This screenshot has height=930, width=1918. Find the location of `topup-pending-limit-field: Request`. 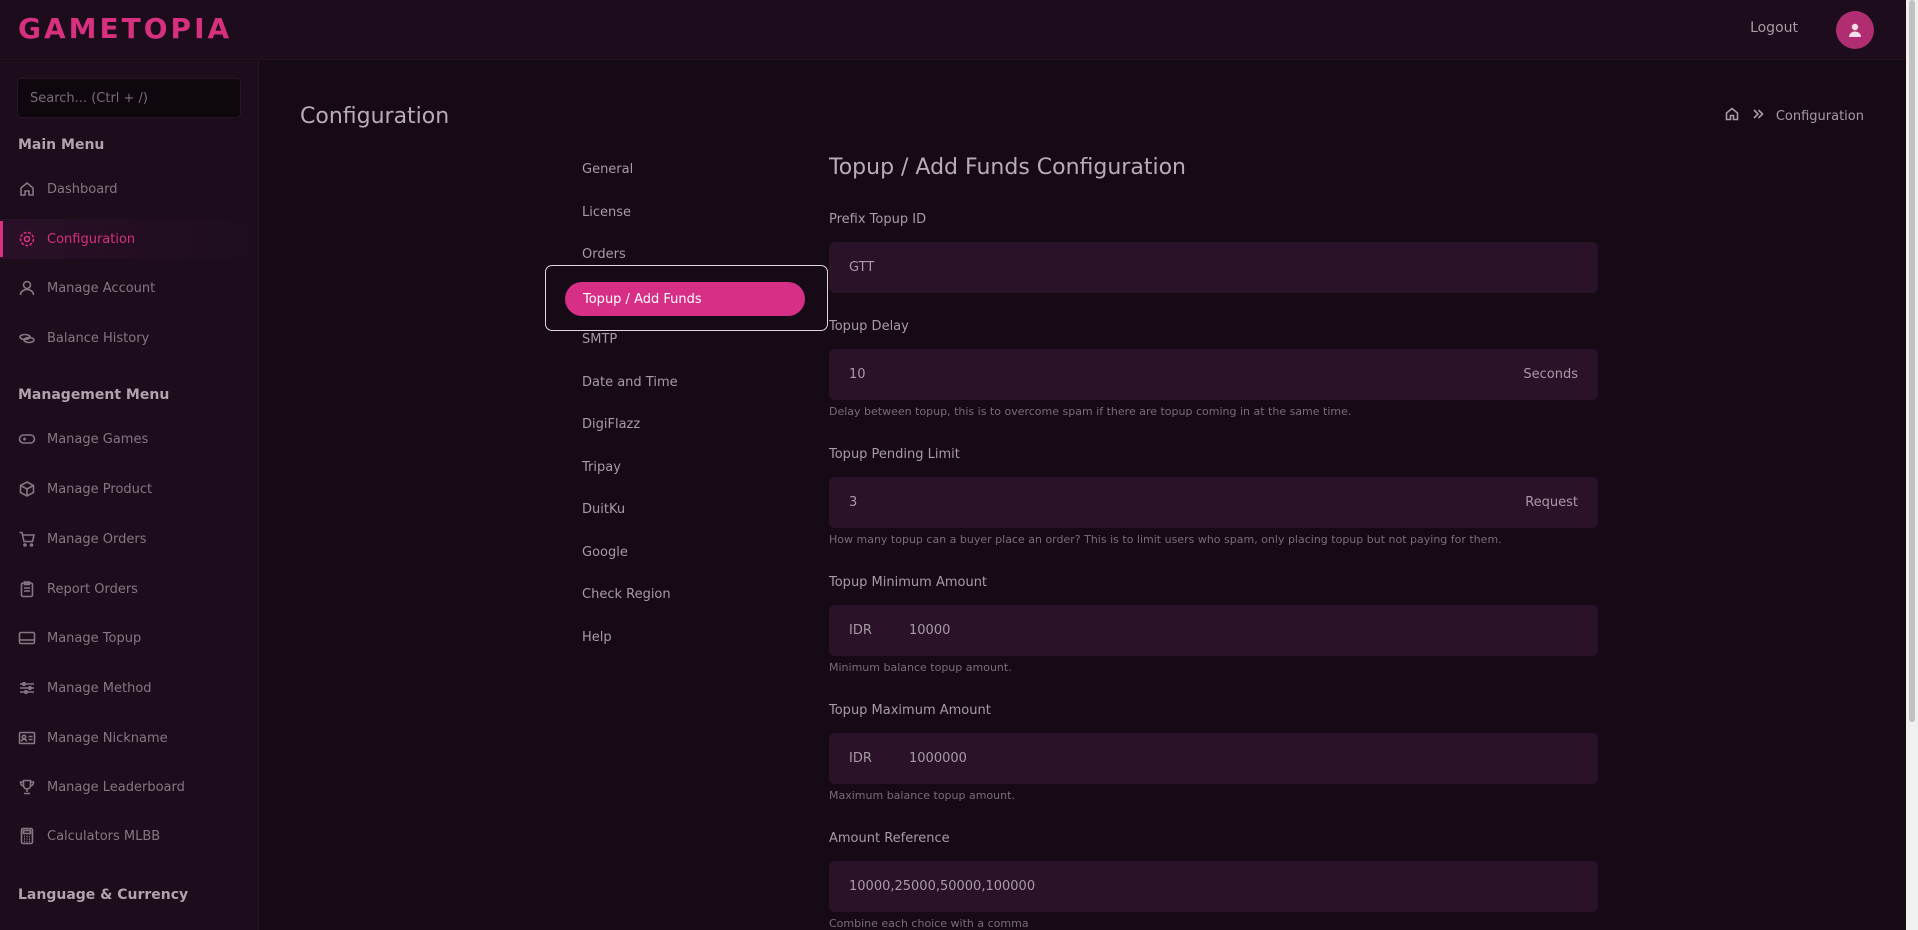

topup-pending-limit-field: Request is located at coordinates (1213, 502).